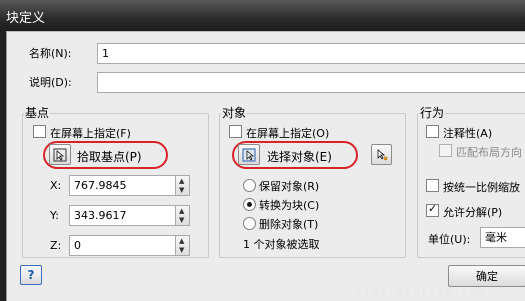 Image resolution: width=525 pixels, height=301 pixels. I want to click on watermark: tigerenglish.com, so click(421, 292).